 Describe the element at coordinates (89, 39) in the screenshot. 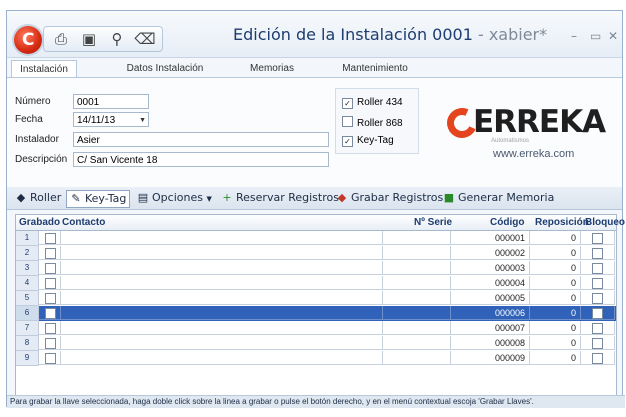

I see `save-icon: ▣` at that location.